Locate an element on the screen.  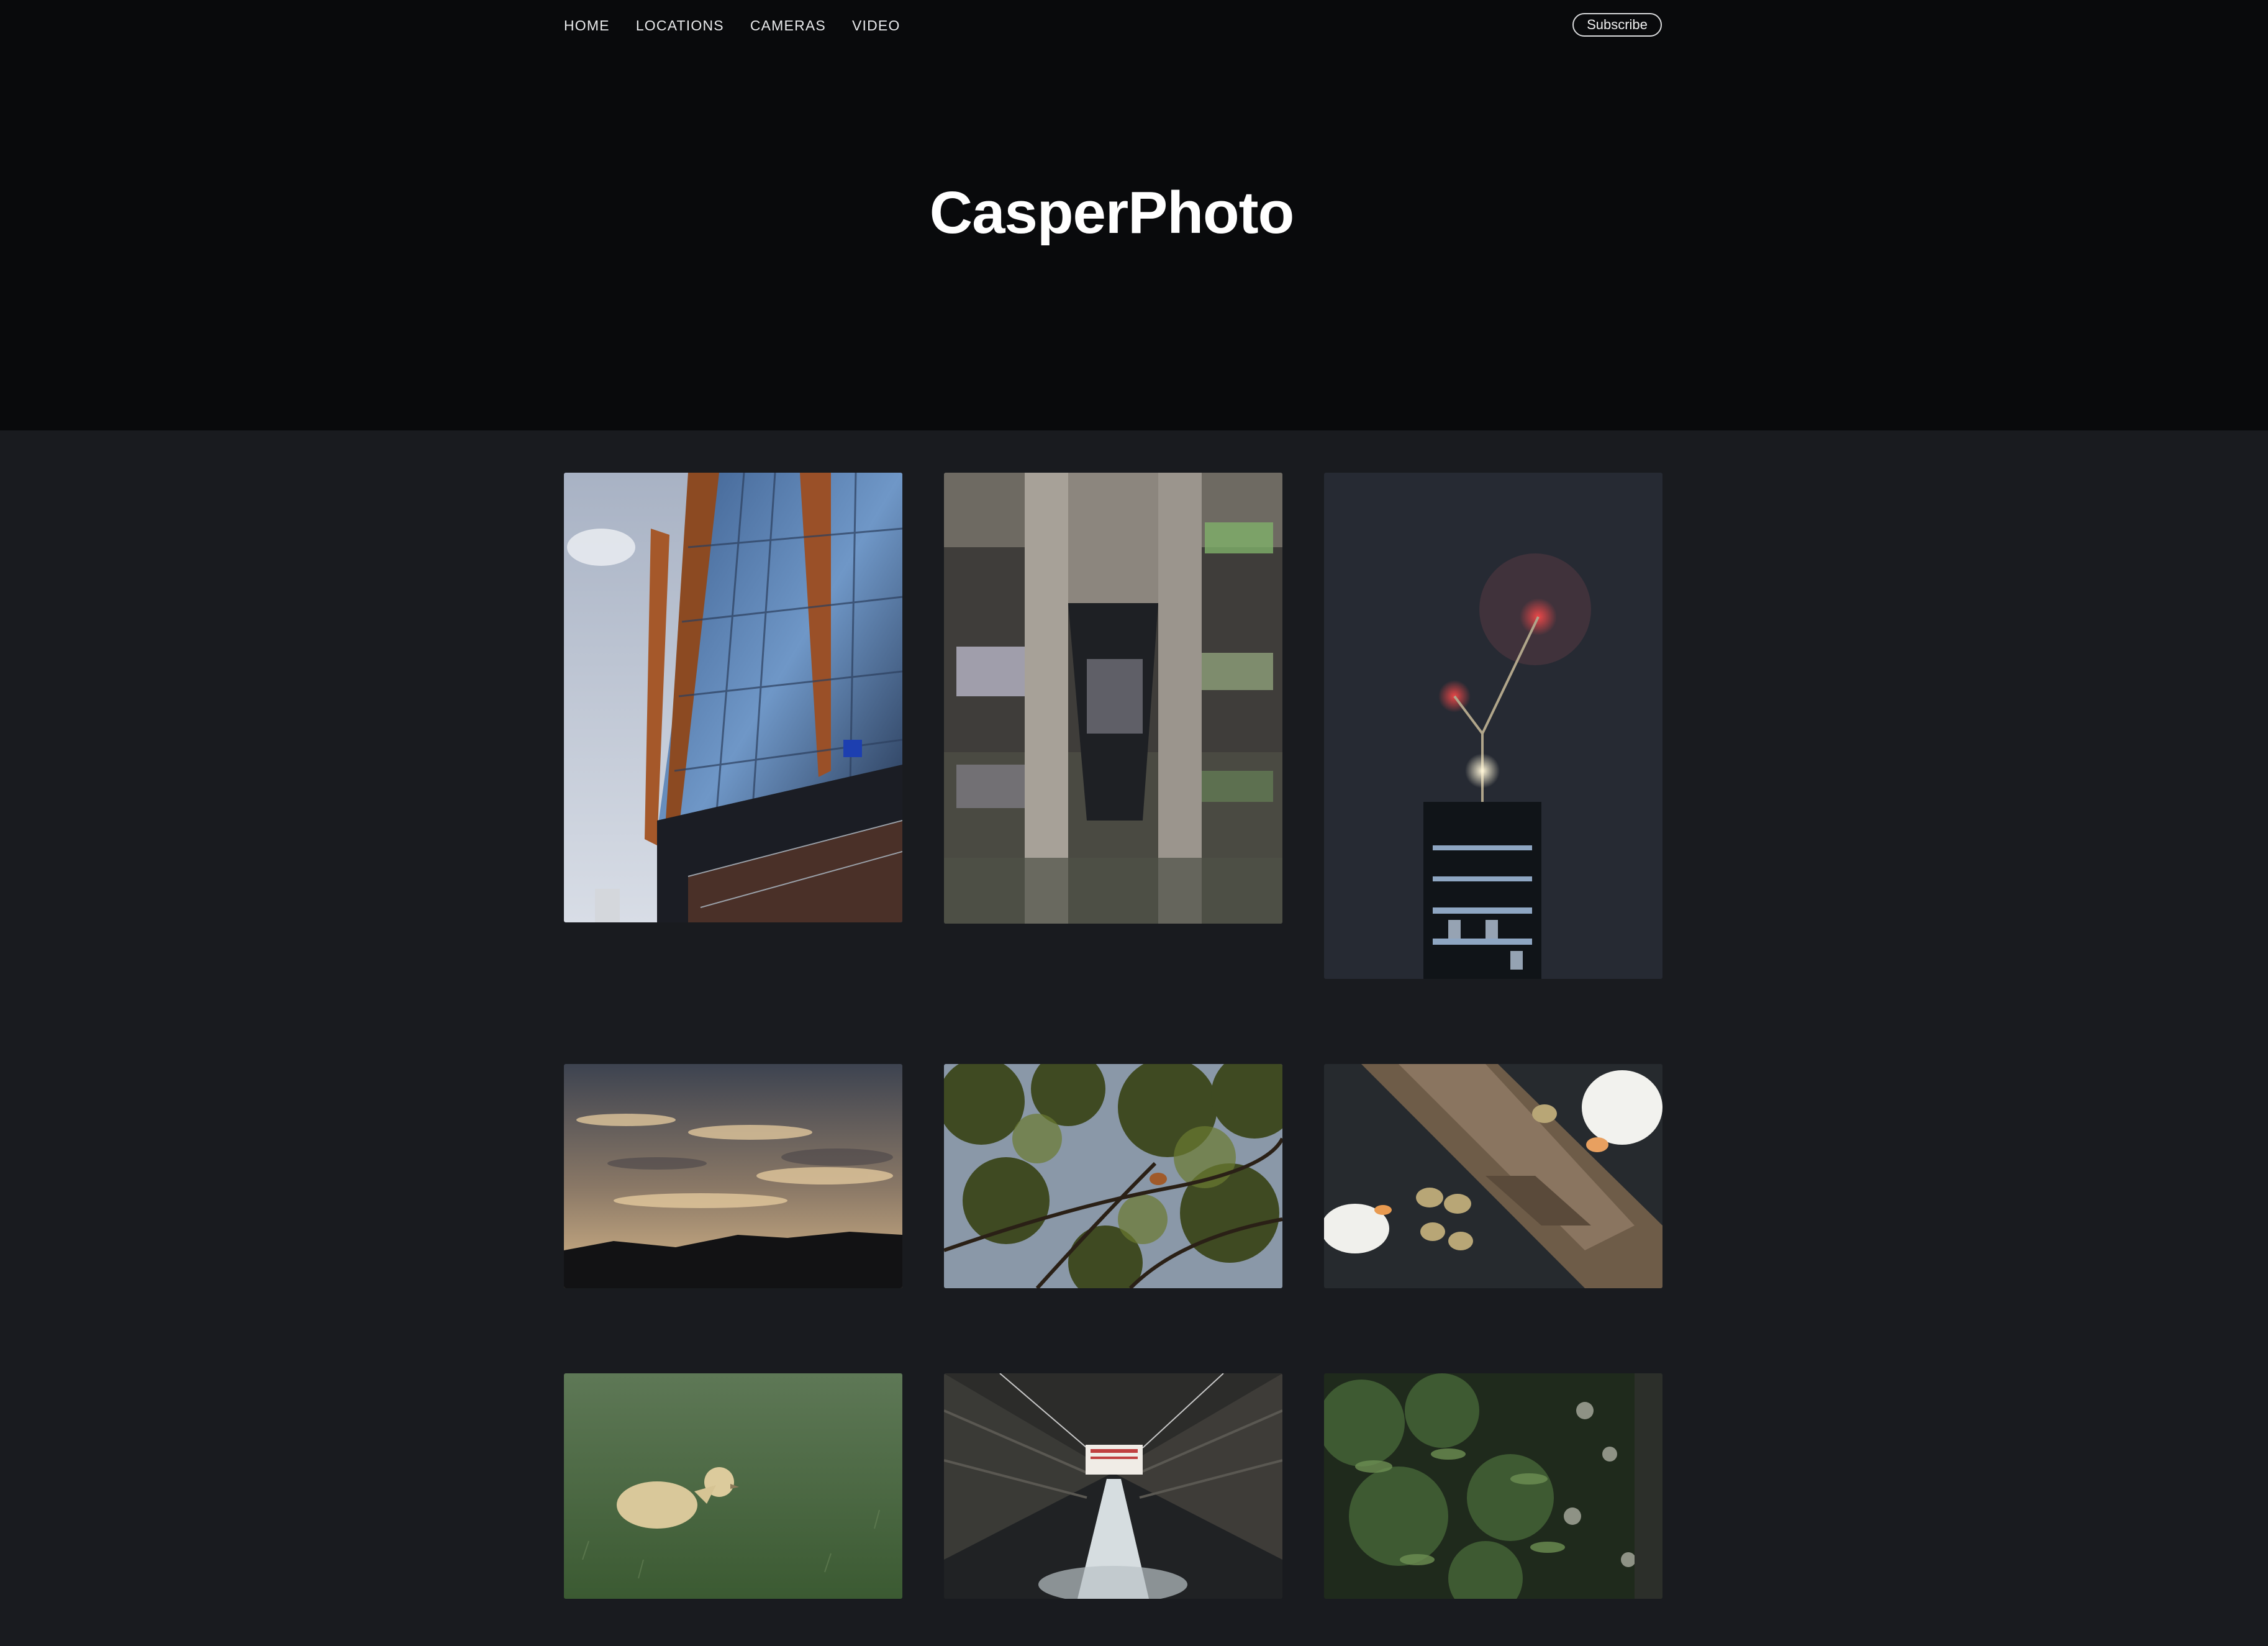
subscribe-button: Subscribe is located at coordinates (1617, 25).